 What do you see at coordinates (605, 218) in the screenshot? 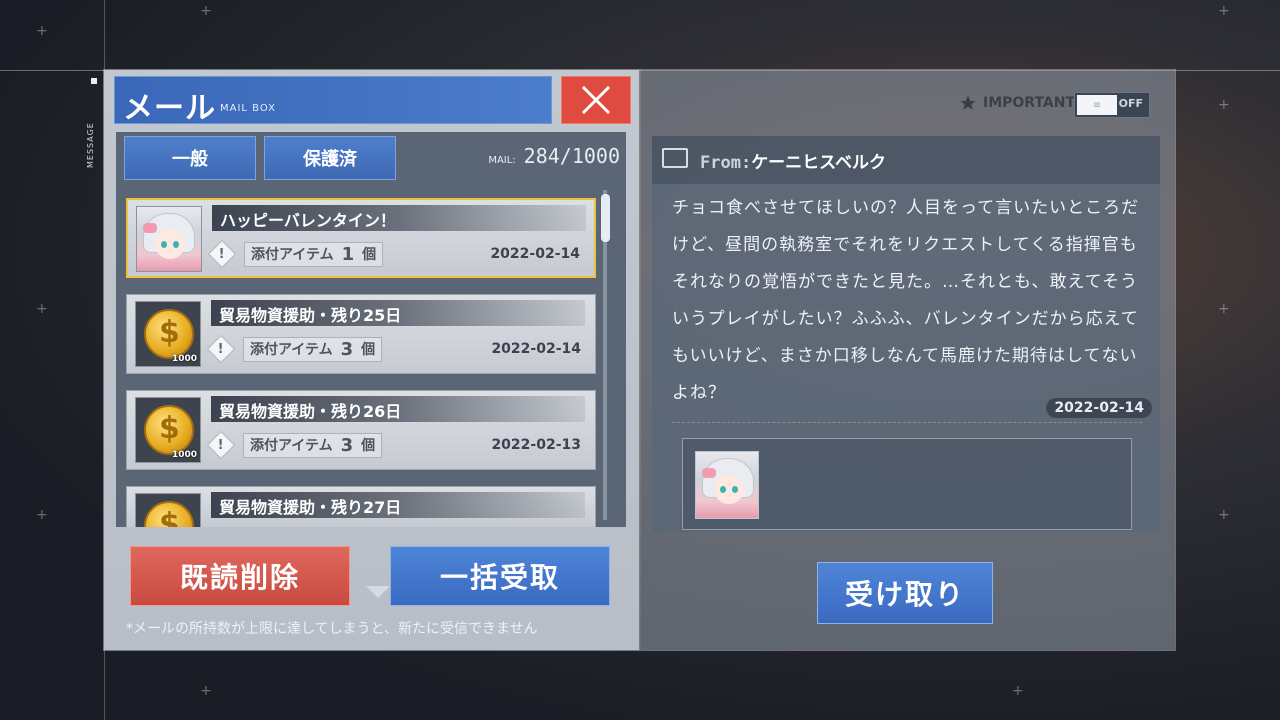
I see `scrollbar-thumb` at bounding box center [605, 218].